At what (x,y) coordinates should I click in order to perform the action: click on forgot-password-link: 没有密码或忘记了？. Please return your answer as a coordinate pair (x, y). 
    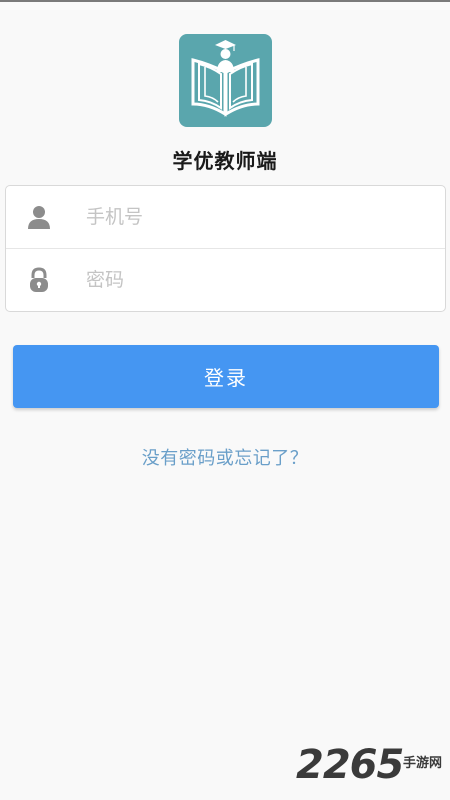
    Looking at the image, I should click on (225, 457).